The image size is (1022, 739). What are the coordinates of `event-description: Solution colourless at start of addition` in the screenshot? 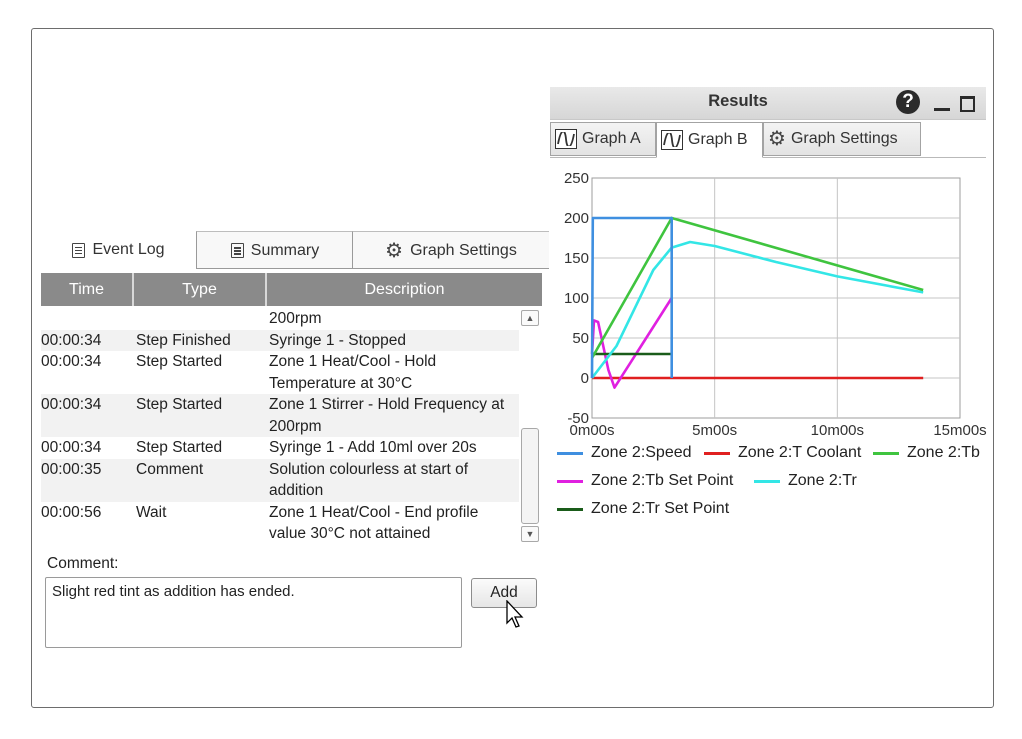 It's located at (369, 480).